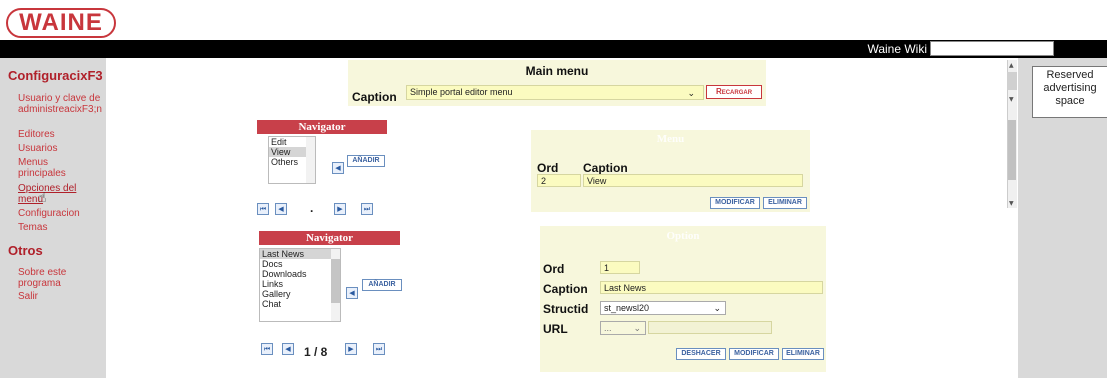 The image size is (1107, 378). What do you see at coordinates (53, 194) in the screenshot?
I see `sidebar-item-menu-options: Opciones del menu` at bounding box center [53, 194].